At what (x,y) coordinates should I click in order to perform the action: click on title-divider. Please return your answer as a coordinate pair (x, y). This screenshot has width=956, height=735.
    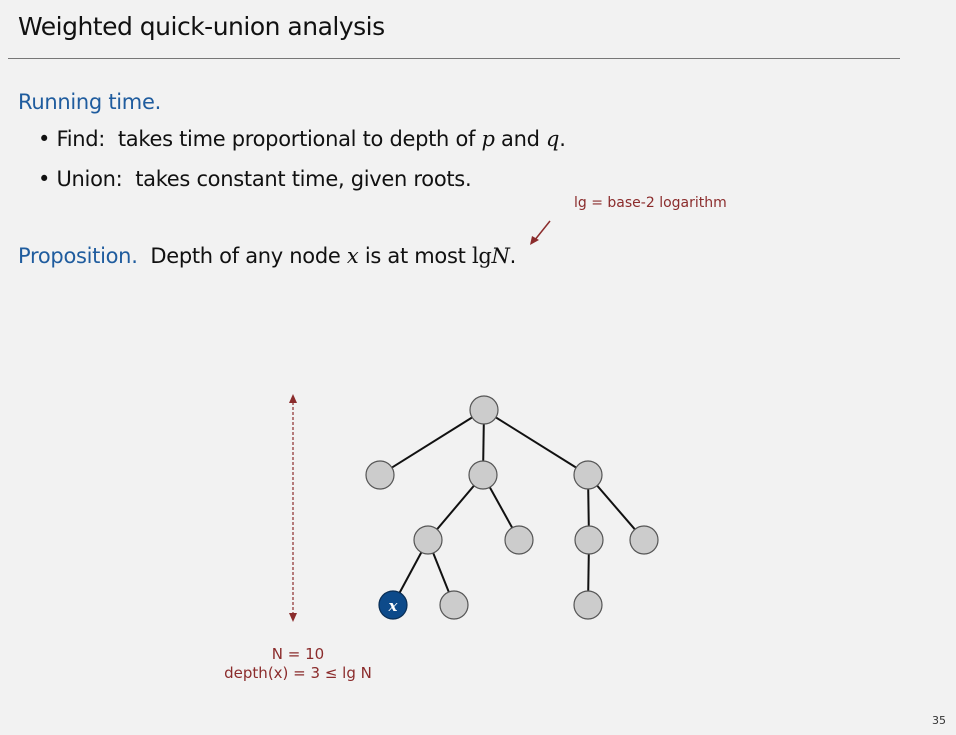
    Looking at the image, I should click on (454, 58).